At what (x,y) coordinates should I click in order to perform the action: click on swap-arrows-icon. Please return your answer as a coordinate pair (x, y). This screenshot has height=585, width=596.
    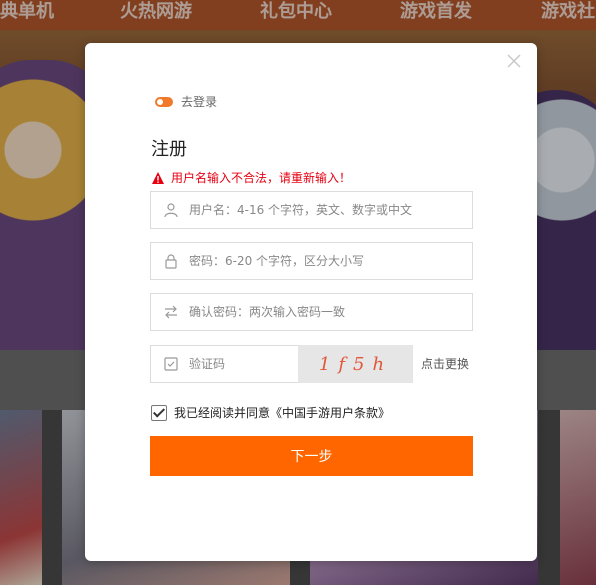
    Looking at the image, I should click on (171, 312).